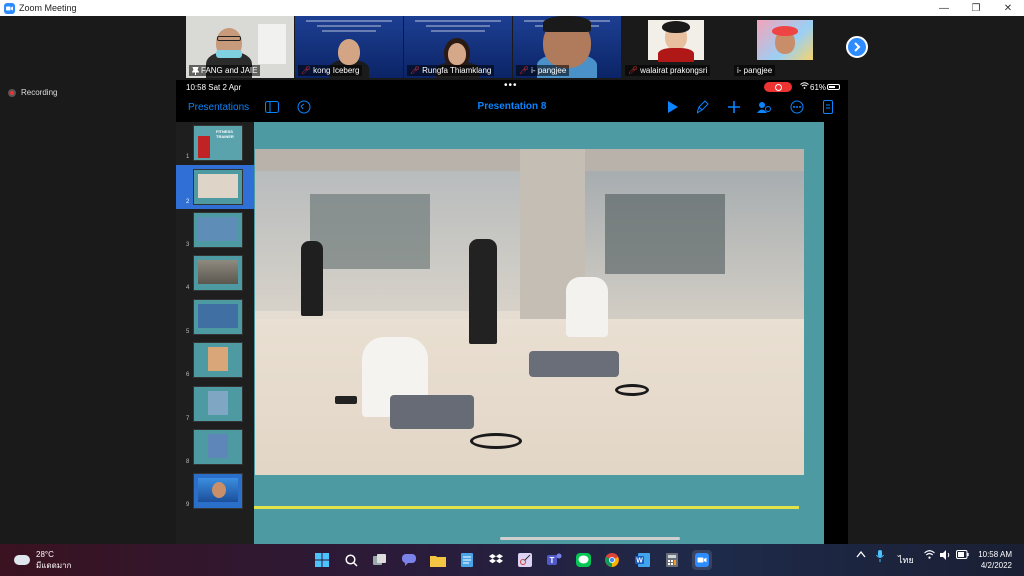 The width and height of the screenshot is (1024, 576). What do you see at coordinates (39, 92) in the screenshot?
I see `recording-label: Recording` at bounding box center [39, 92].